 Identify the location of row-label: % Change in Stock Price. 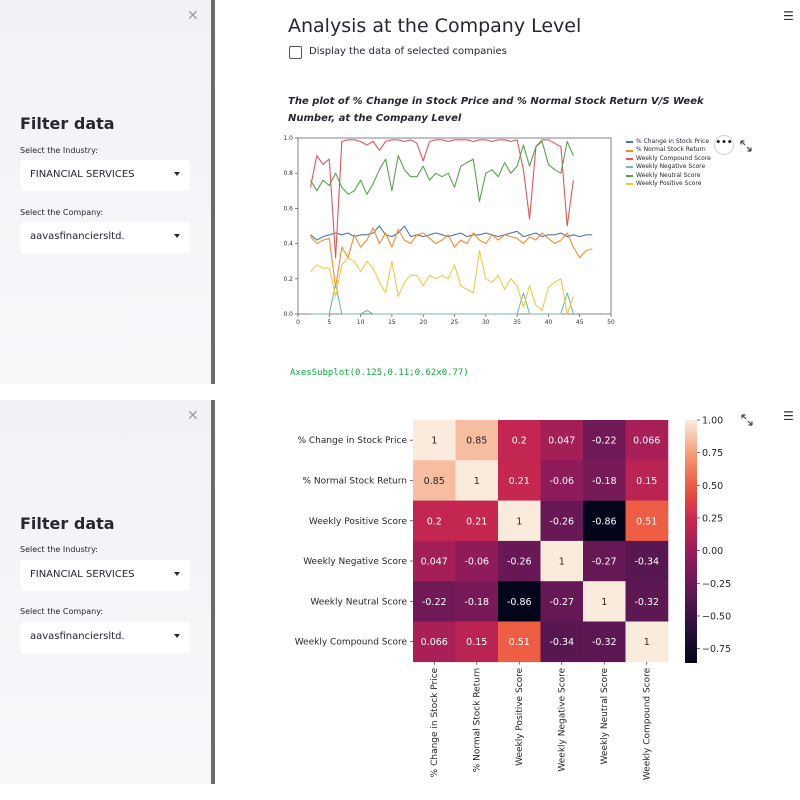
(352, 441).